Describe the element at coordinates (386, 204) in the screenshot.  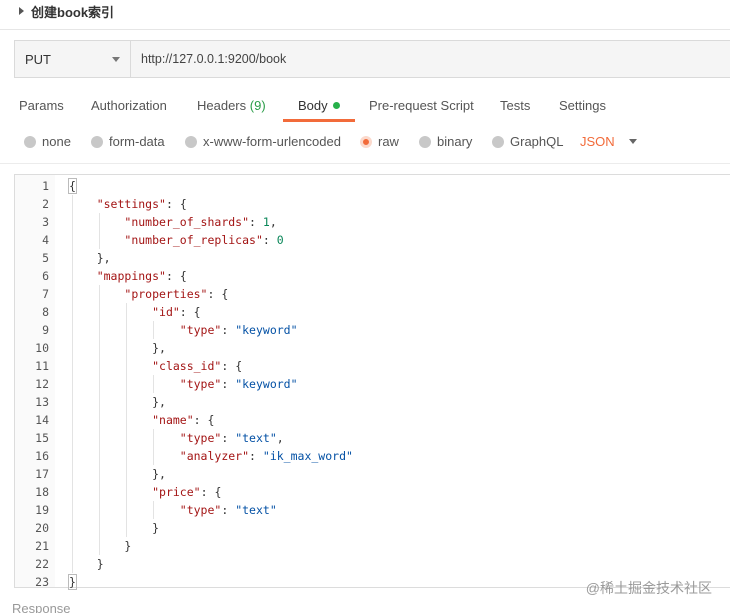
I see `code-line: 2 "settings": {` at that location.